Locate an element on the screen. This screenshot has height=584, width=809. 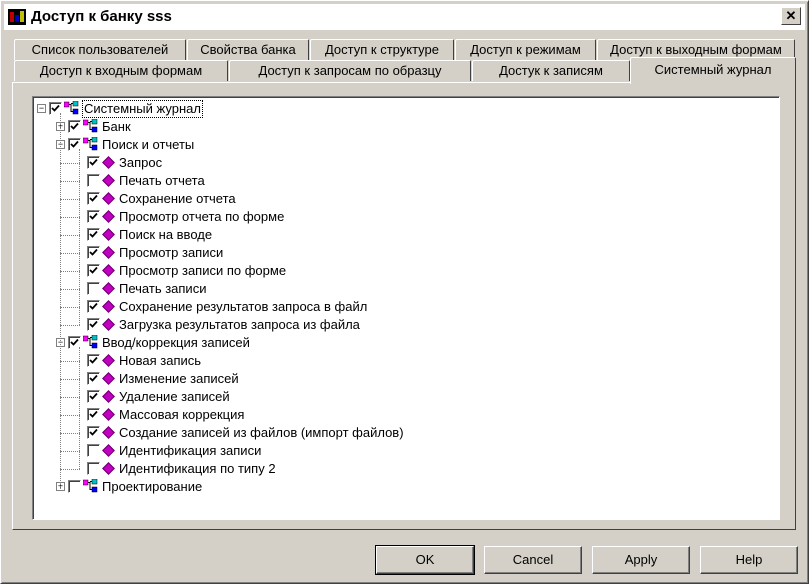
tab-system-journal: Системный журнал is located at coordinates (713, 70).